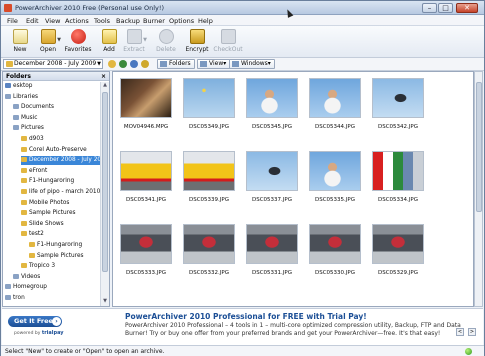 The image size is (485, 356). I want to click on folders-toggle: Folders, so click(176, 64).